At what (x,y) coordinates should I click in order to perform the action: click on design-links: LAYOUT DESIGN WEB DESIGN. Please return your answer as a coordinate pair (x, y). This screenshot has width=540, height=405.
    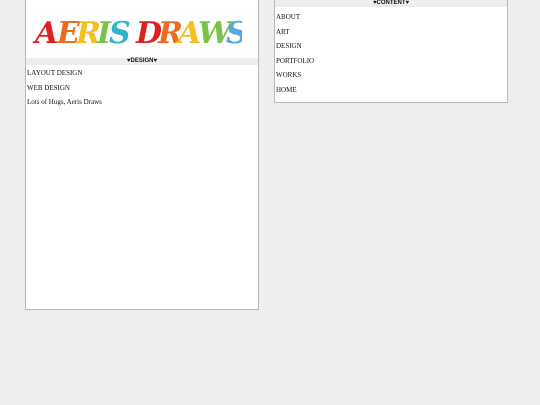
    Looking at the image, I should click on (142, 80).